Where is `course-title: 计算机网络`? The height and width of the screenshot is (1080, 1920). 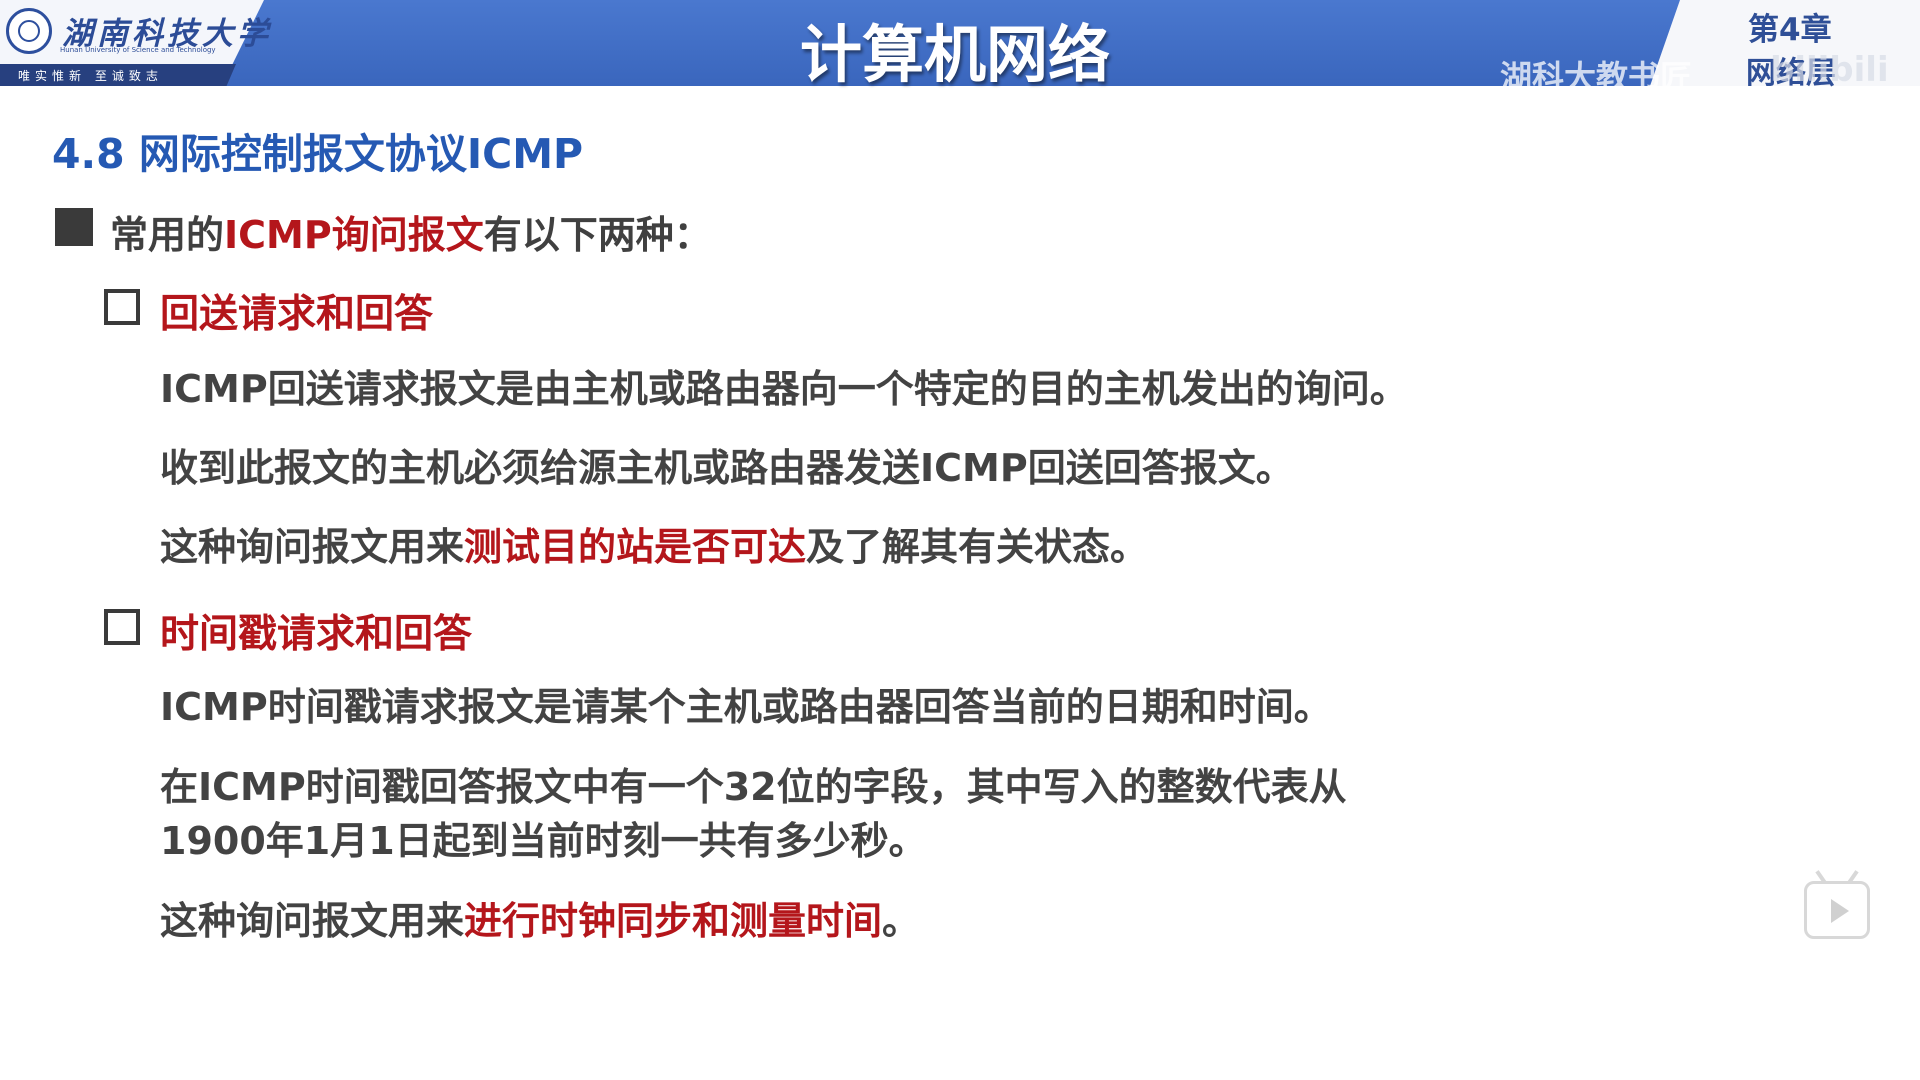 course-title: 计算机网络 is located at coordinates (954, 54).